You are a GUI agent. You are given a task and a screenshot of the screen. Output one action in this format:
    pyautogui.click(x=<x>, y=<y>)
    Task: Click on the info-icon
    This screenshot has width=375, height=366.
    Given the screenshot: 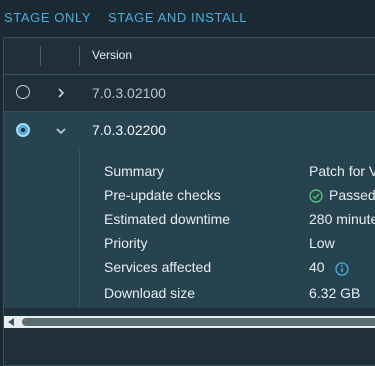 What is the action you would take?
    pyautogui.click(x=342, y=269)
    